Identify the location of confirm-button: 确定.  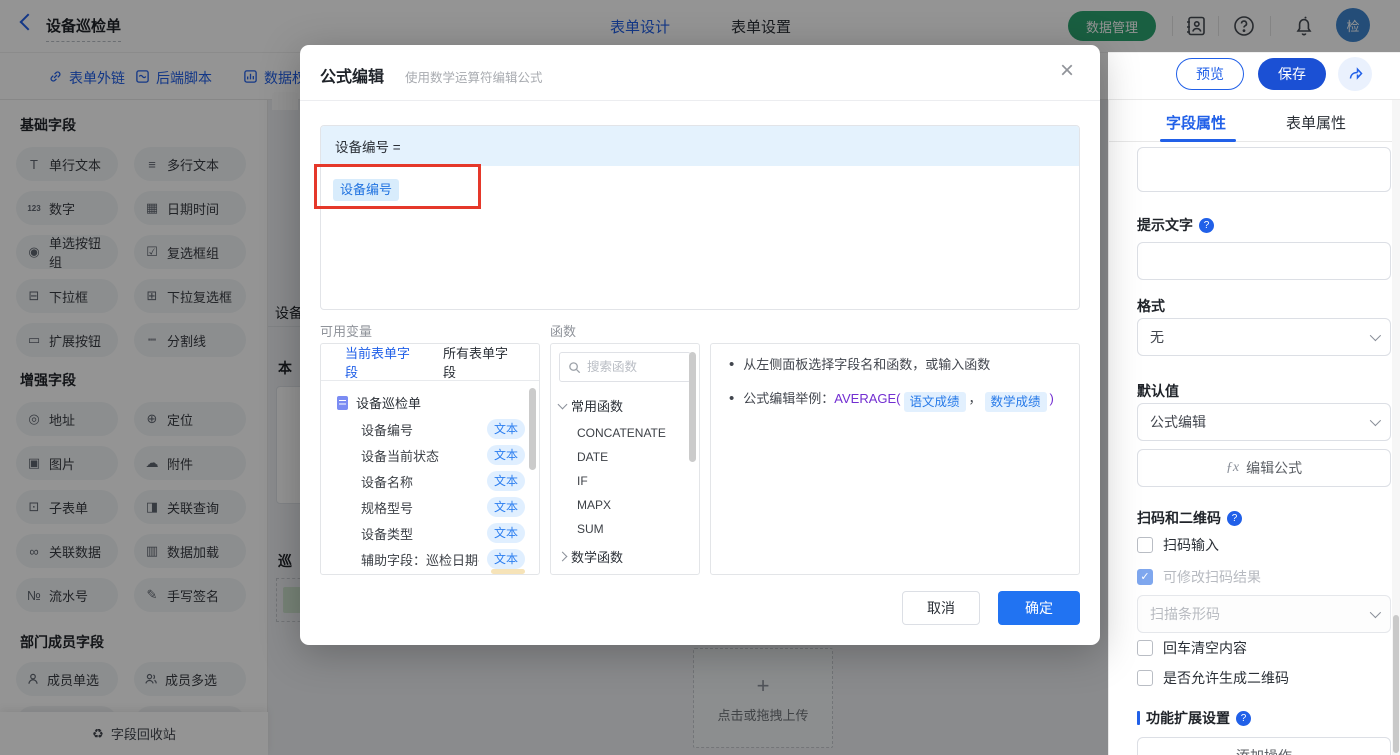
(1039, 608).